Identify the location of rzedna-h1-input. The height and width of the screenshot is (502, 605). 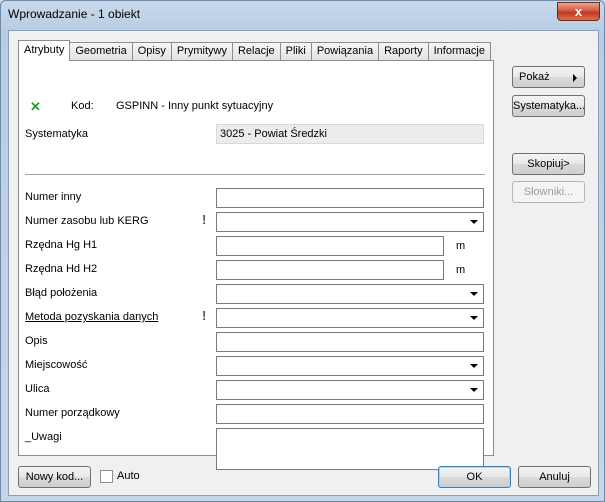
(330, 246).